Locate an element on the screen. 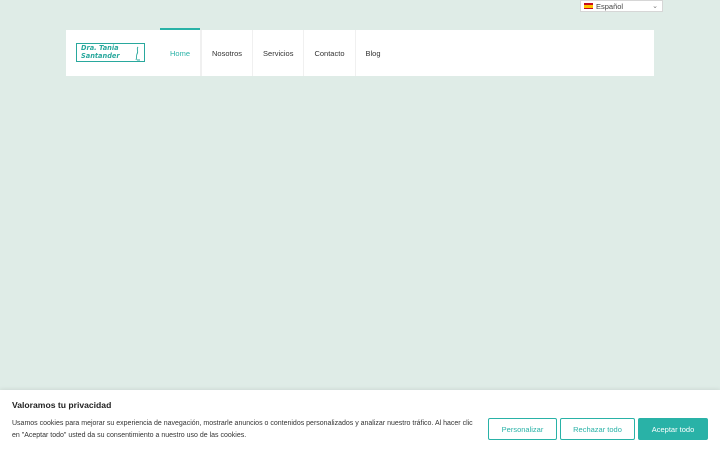 The height and width of the screenshot is (450, 720). language-label: Español is located at coordinates (610, 6).